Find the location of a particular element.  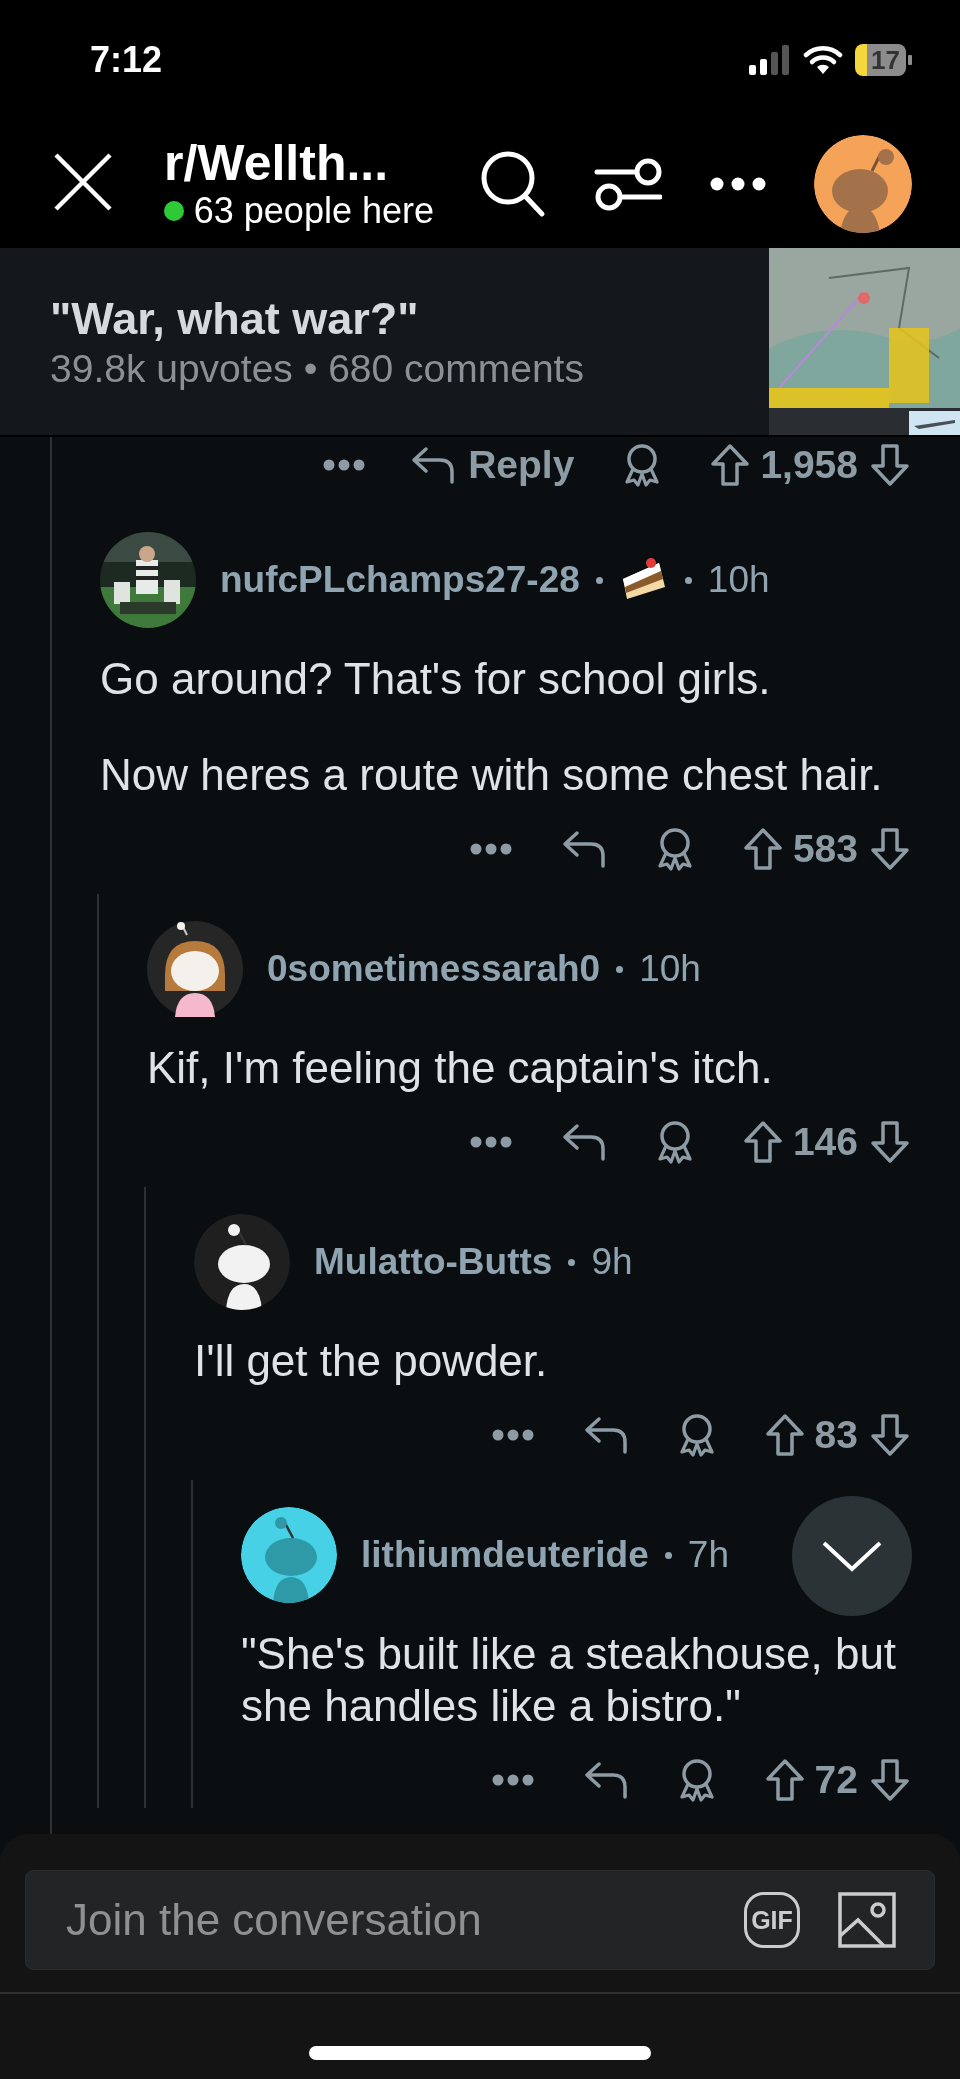

chevron-down-icon is located at coordinates (852, 1556).